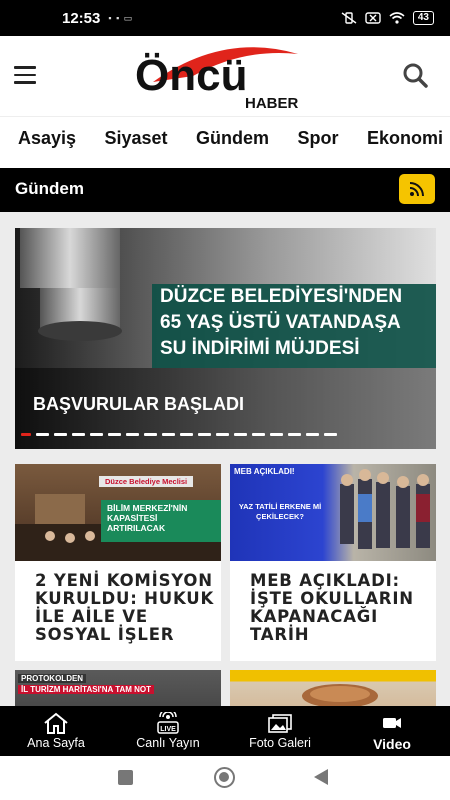 This screenshot has height=800, width=450. I want to click on nav-gallery-label: Foto Galeri, so click(280, 743).